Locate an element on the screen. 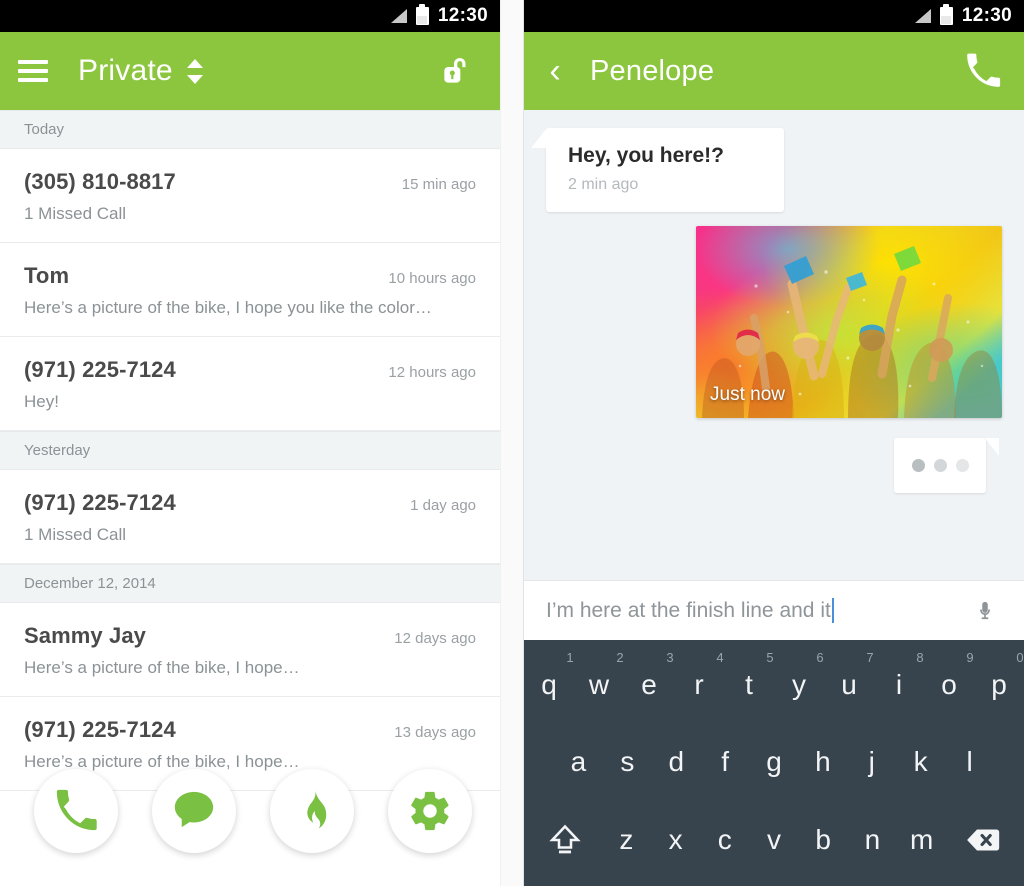 The height and width of the screenshot is (886, 1024). key-x: x is located at coordinates (675, 840).